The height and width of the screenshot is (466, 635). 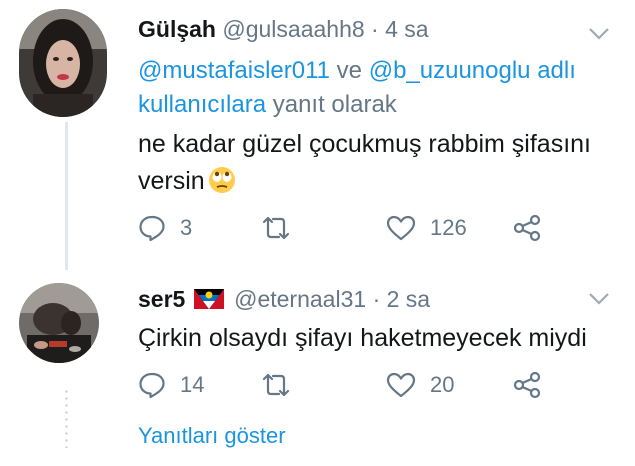 What do you see at coordinates (186, 227) in the screenshot?
I see `reply-count: 3` at bounding box center [186, 227].